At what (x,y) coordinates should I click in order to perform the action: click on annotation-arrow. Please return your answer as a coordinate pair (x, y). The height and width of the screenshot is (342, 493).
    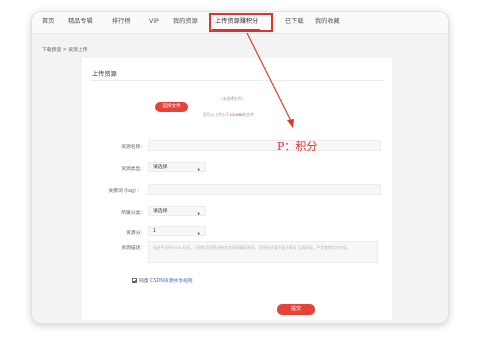
    Looking at the image, I should click on (270, 80).